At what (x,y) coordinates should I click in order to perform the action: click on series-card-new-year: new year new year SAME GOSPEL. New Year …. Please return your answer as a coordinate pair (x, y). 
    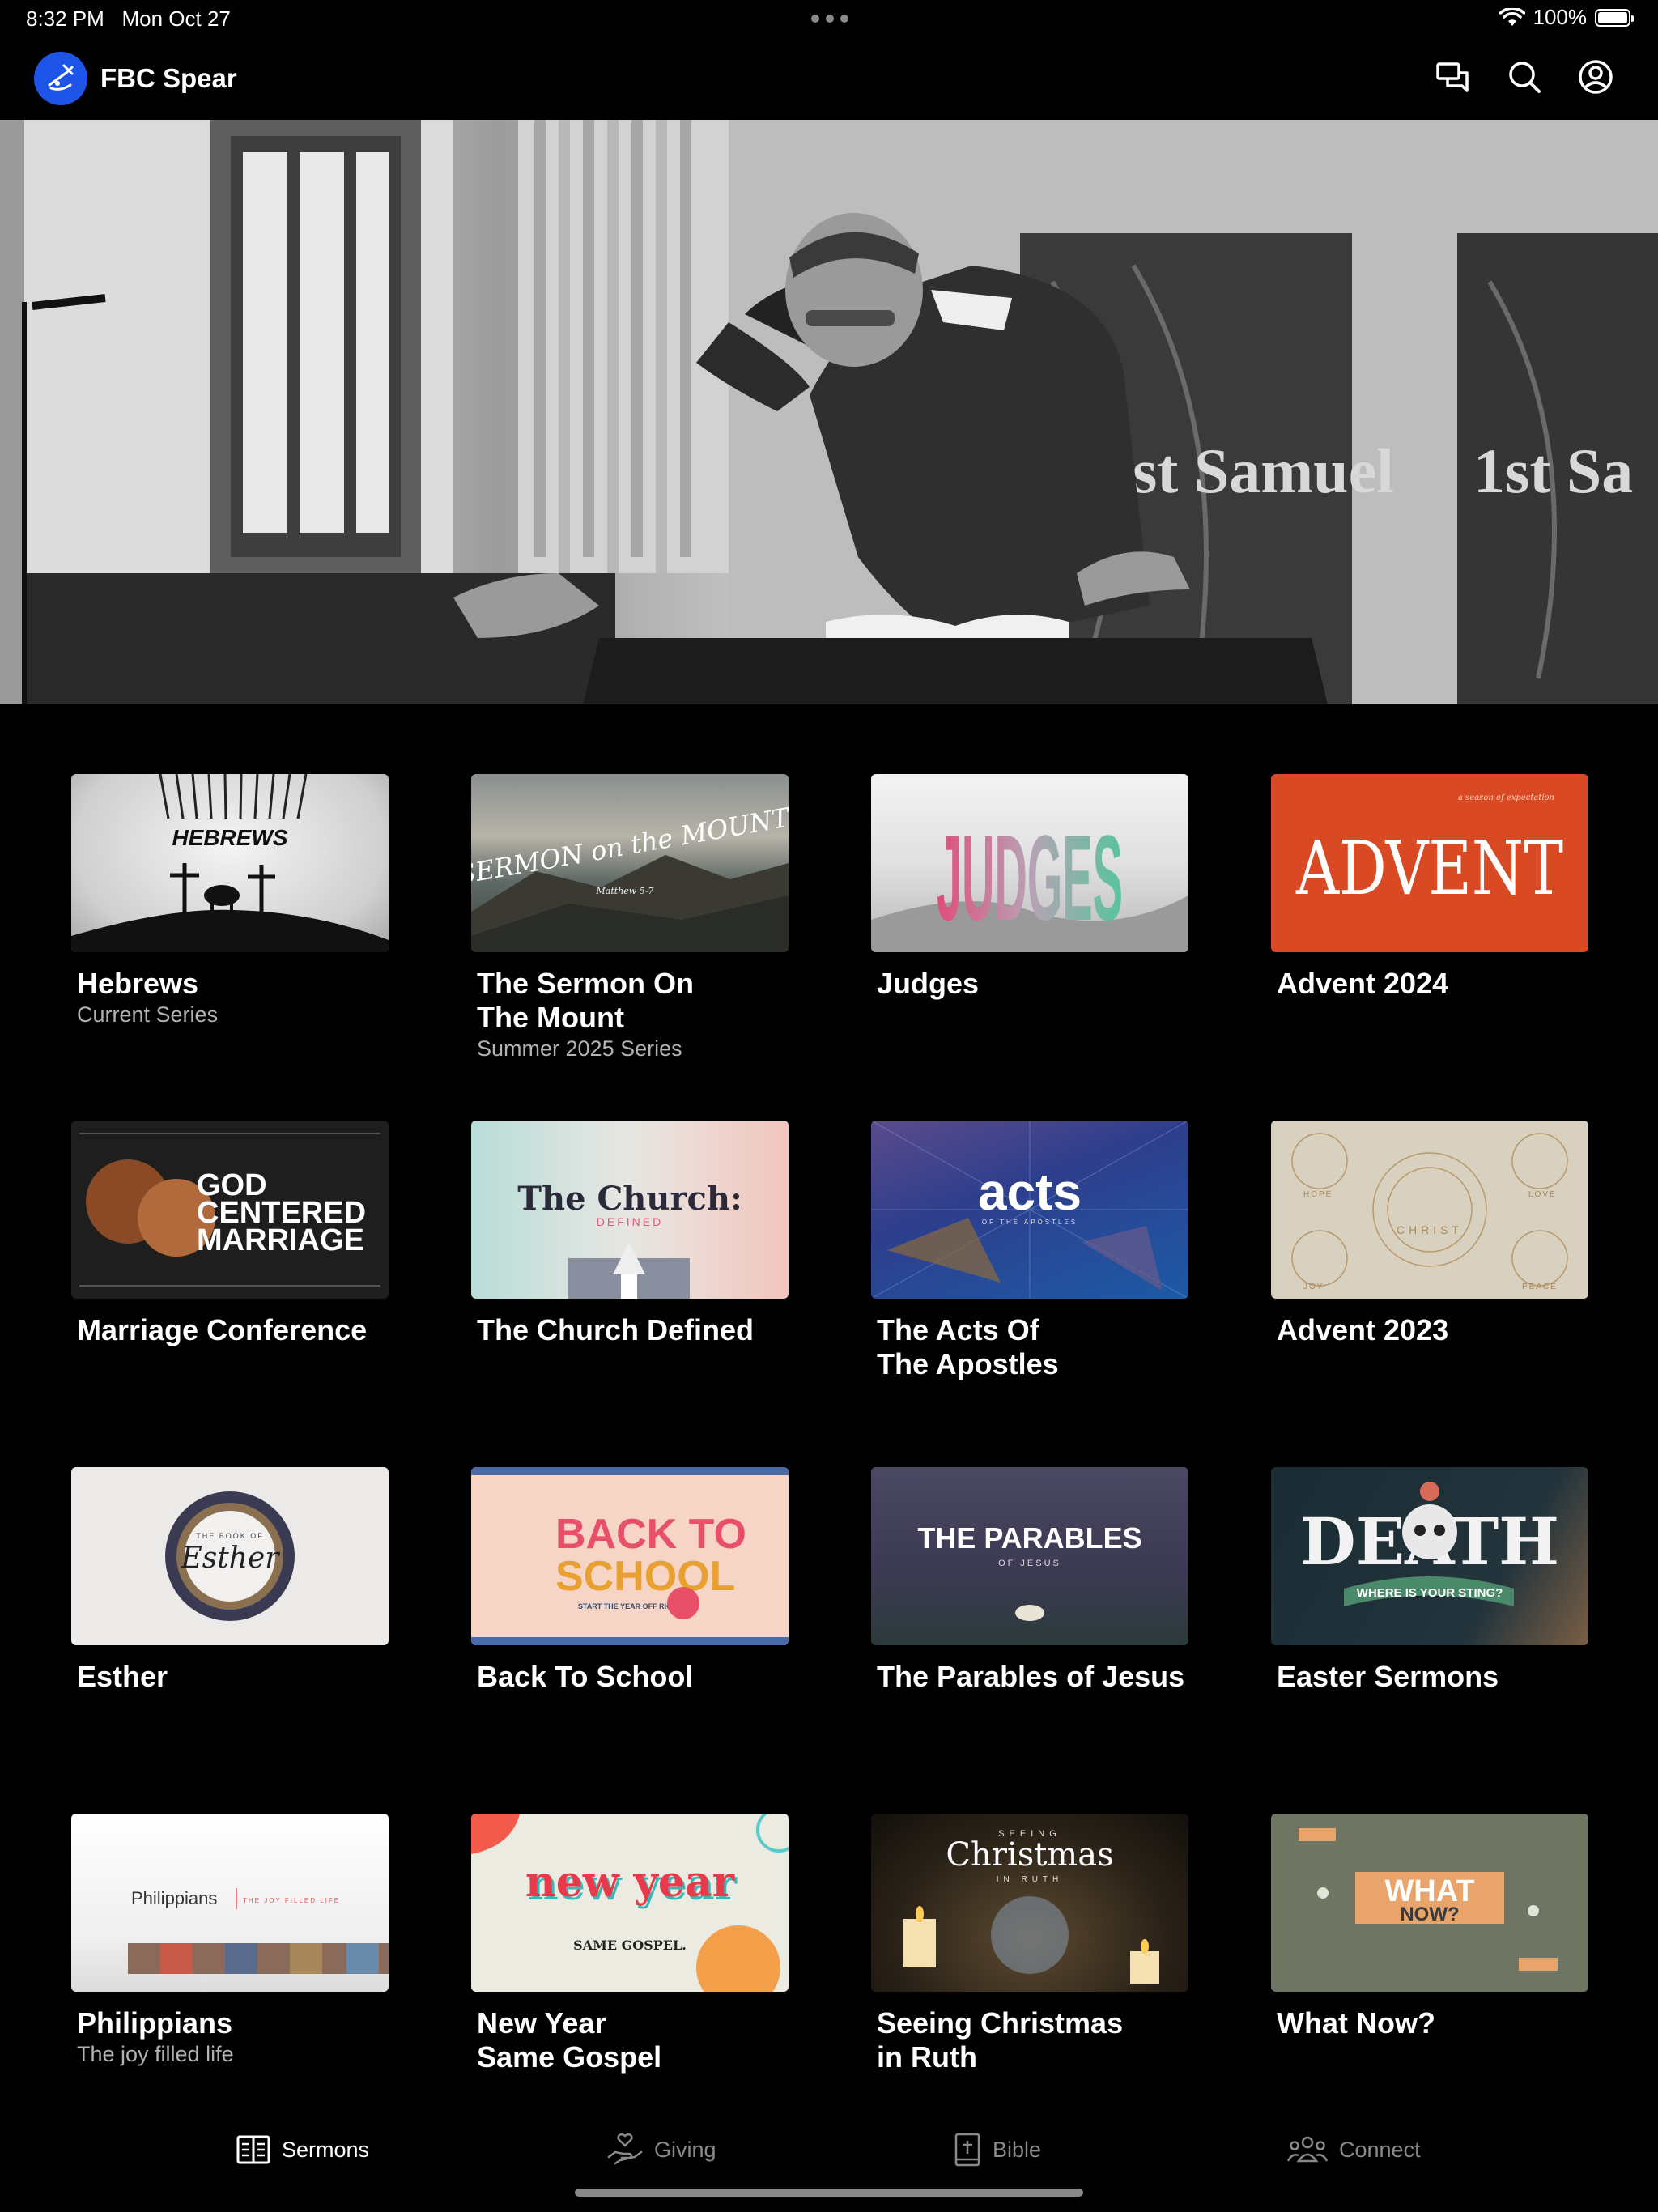
    Looking at the image, I should click on (630, 1944).